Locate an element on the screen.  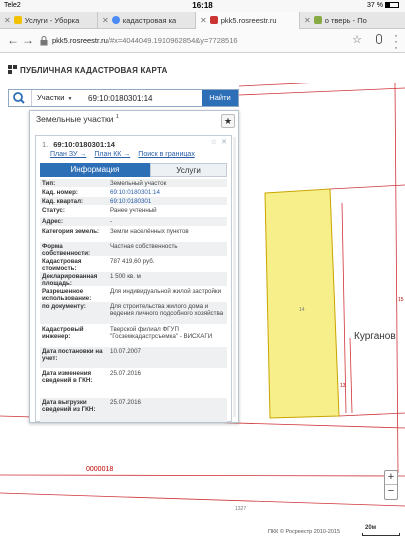
cadastral-quarter-link: 69:10:0180301 is located at coordinates (167, 201).